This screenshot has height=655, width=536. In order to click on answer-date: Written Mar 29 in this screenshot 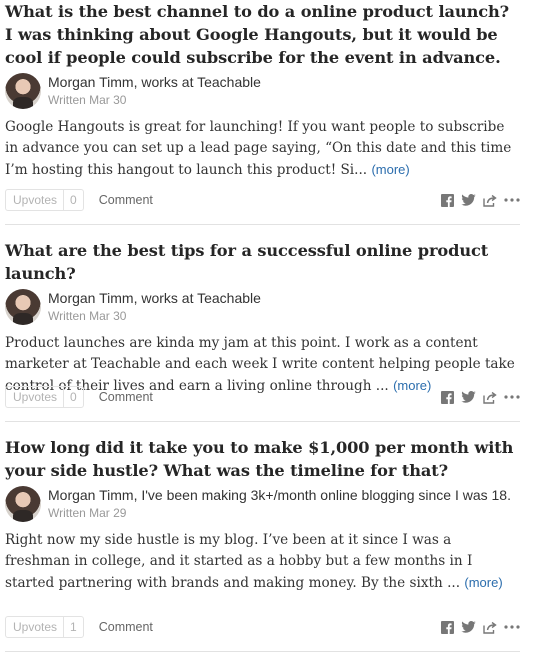, I will do `click(279, 513)`.